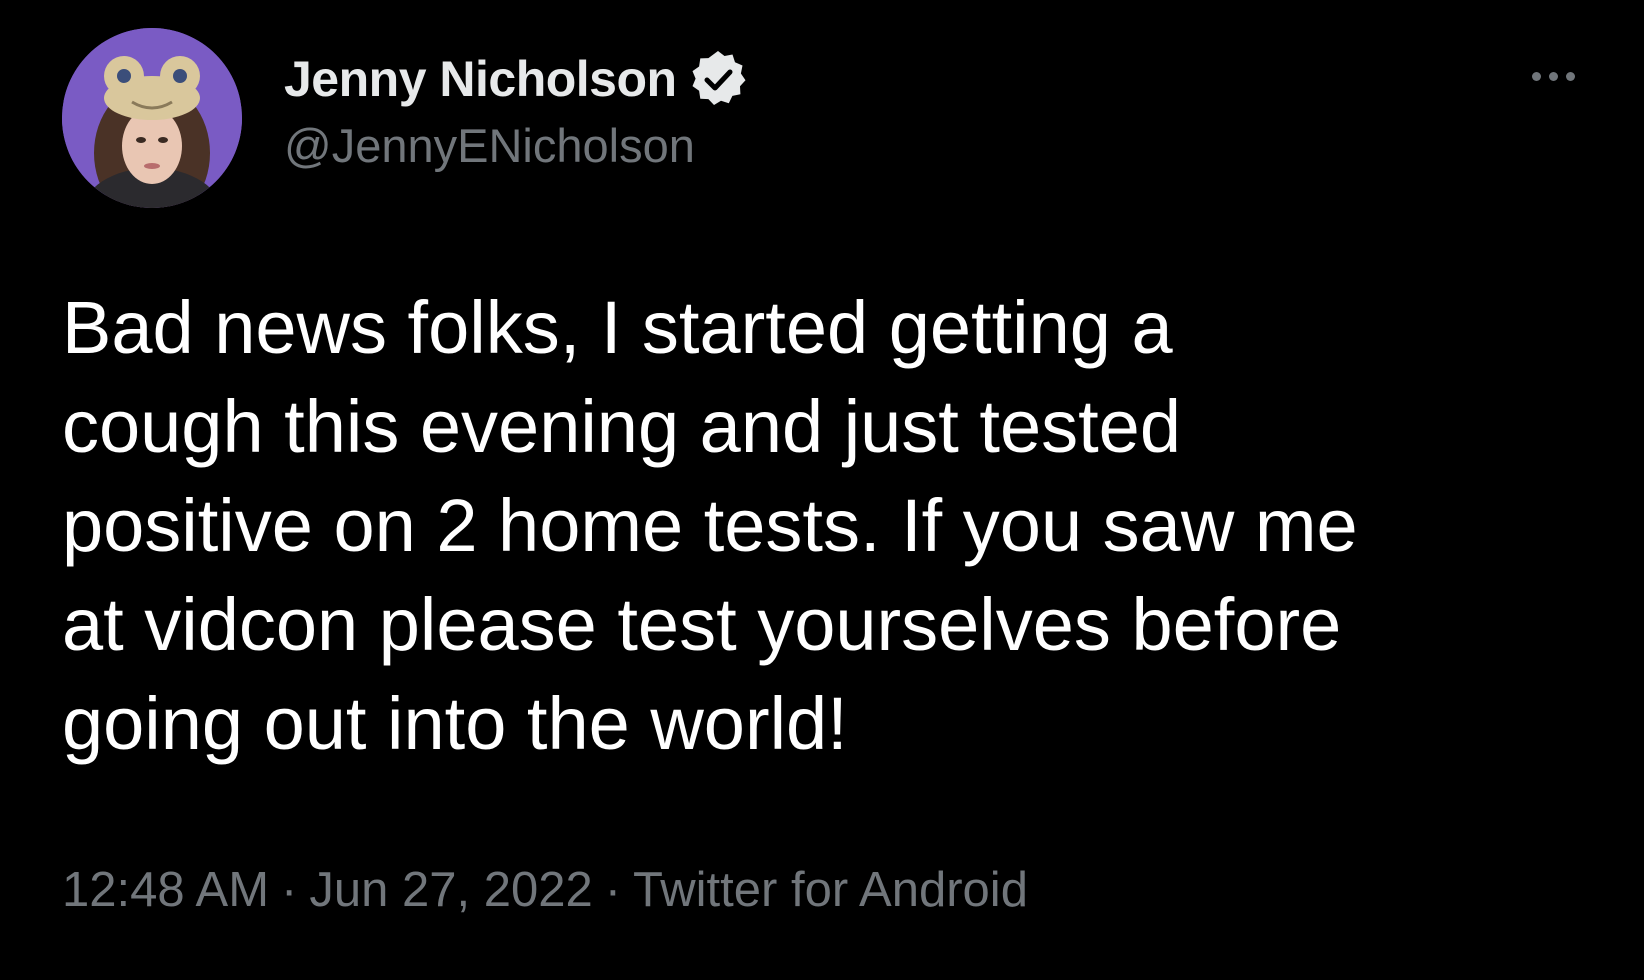  I want to click on tweet-author: Jenny Nicholson @JennyENicholson, so click(516, 124).